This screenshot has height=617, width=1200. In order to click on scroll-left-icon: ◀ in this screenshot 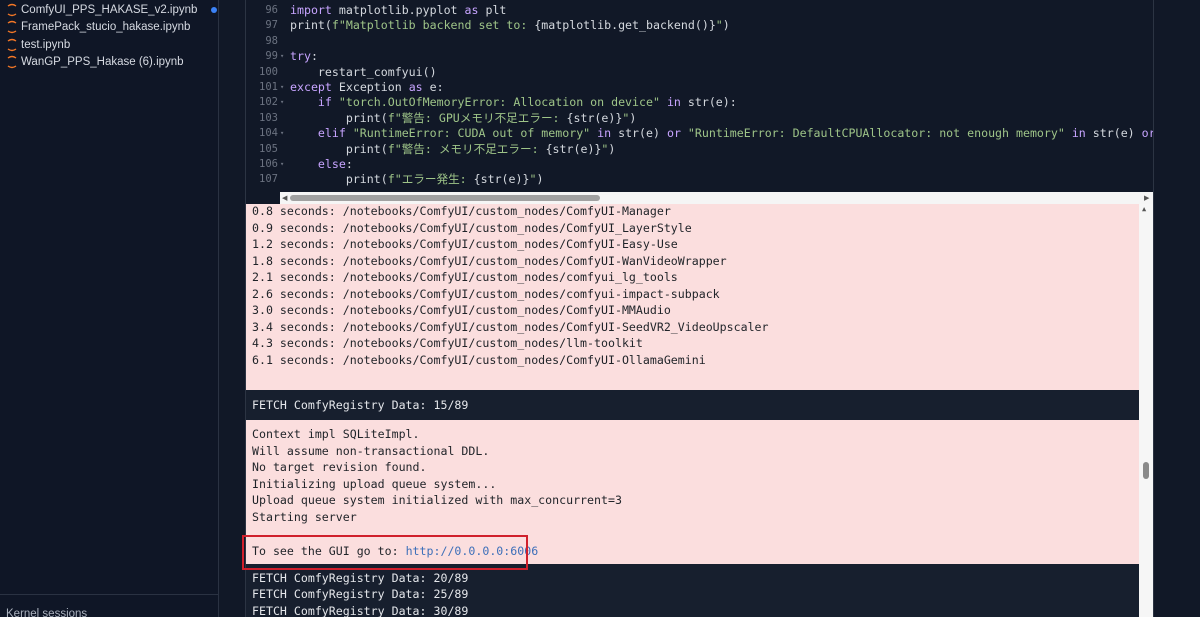, I will do `click(284, 198)`.